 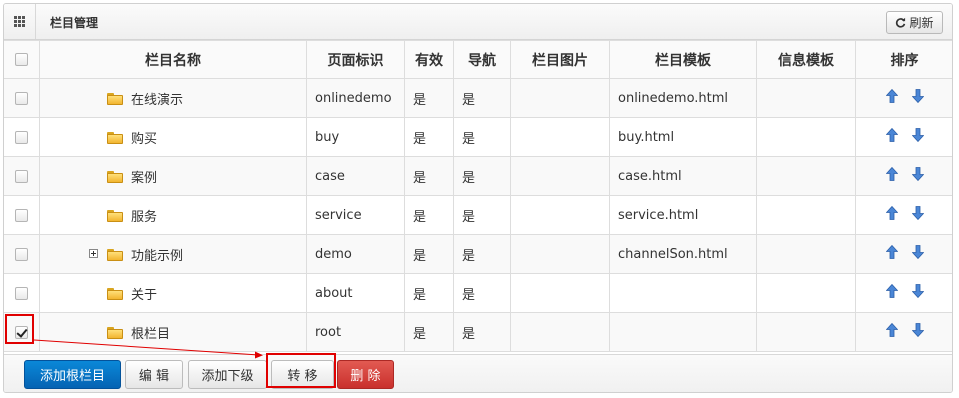 I want to click on expand-icon, so click(x=93, y=253).